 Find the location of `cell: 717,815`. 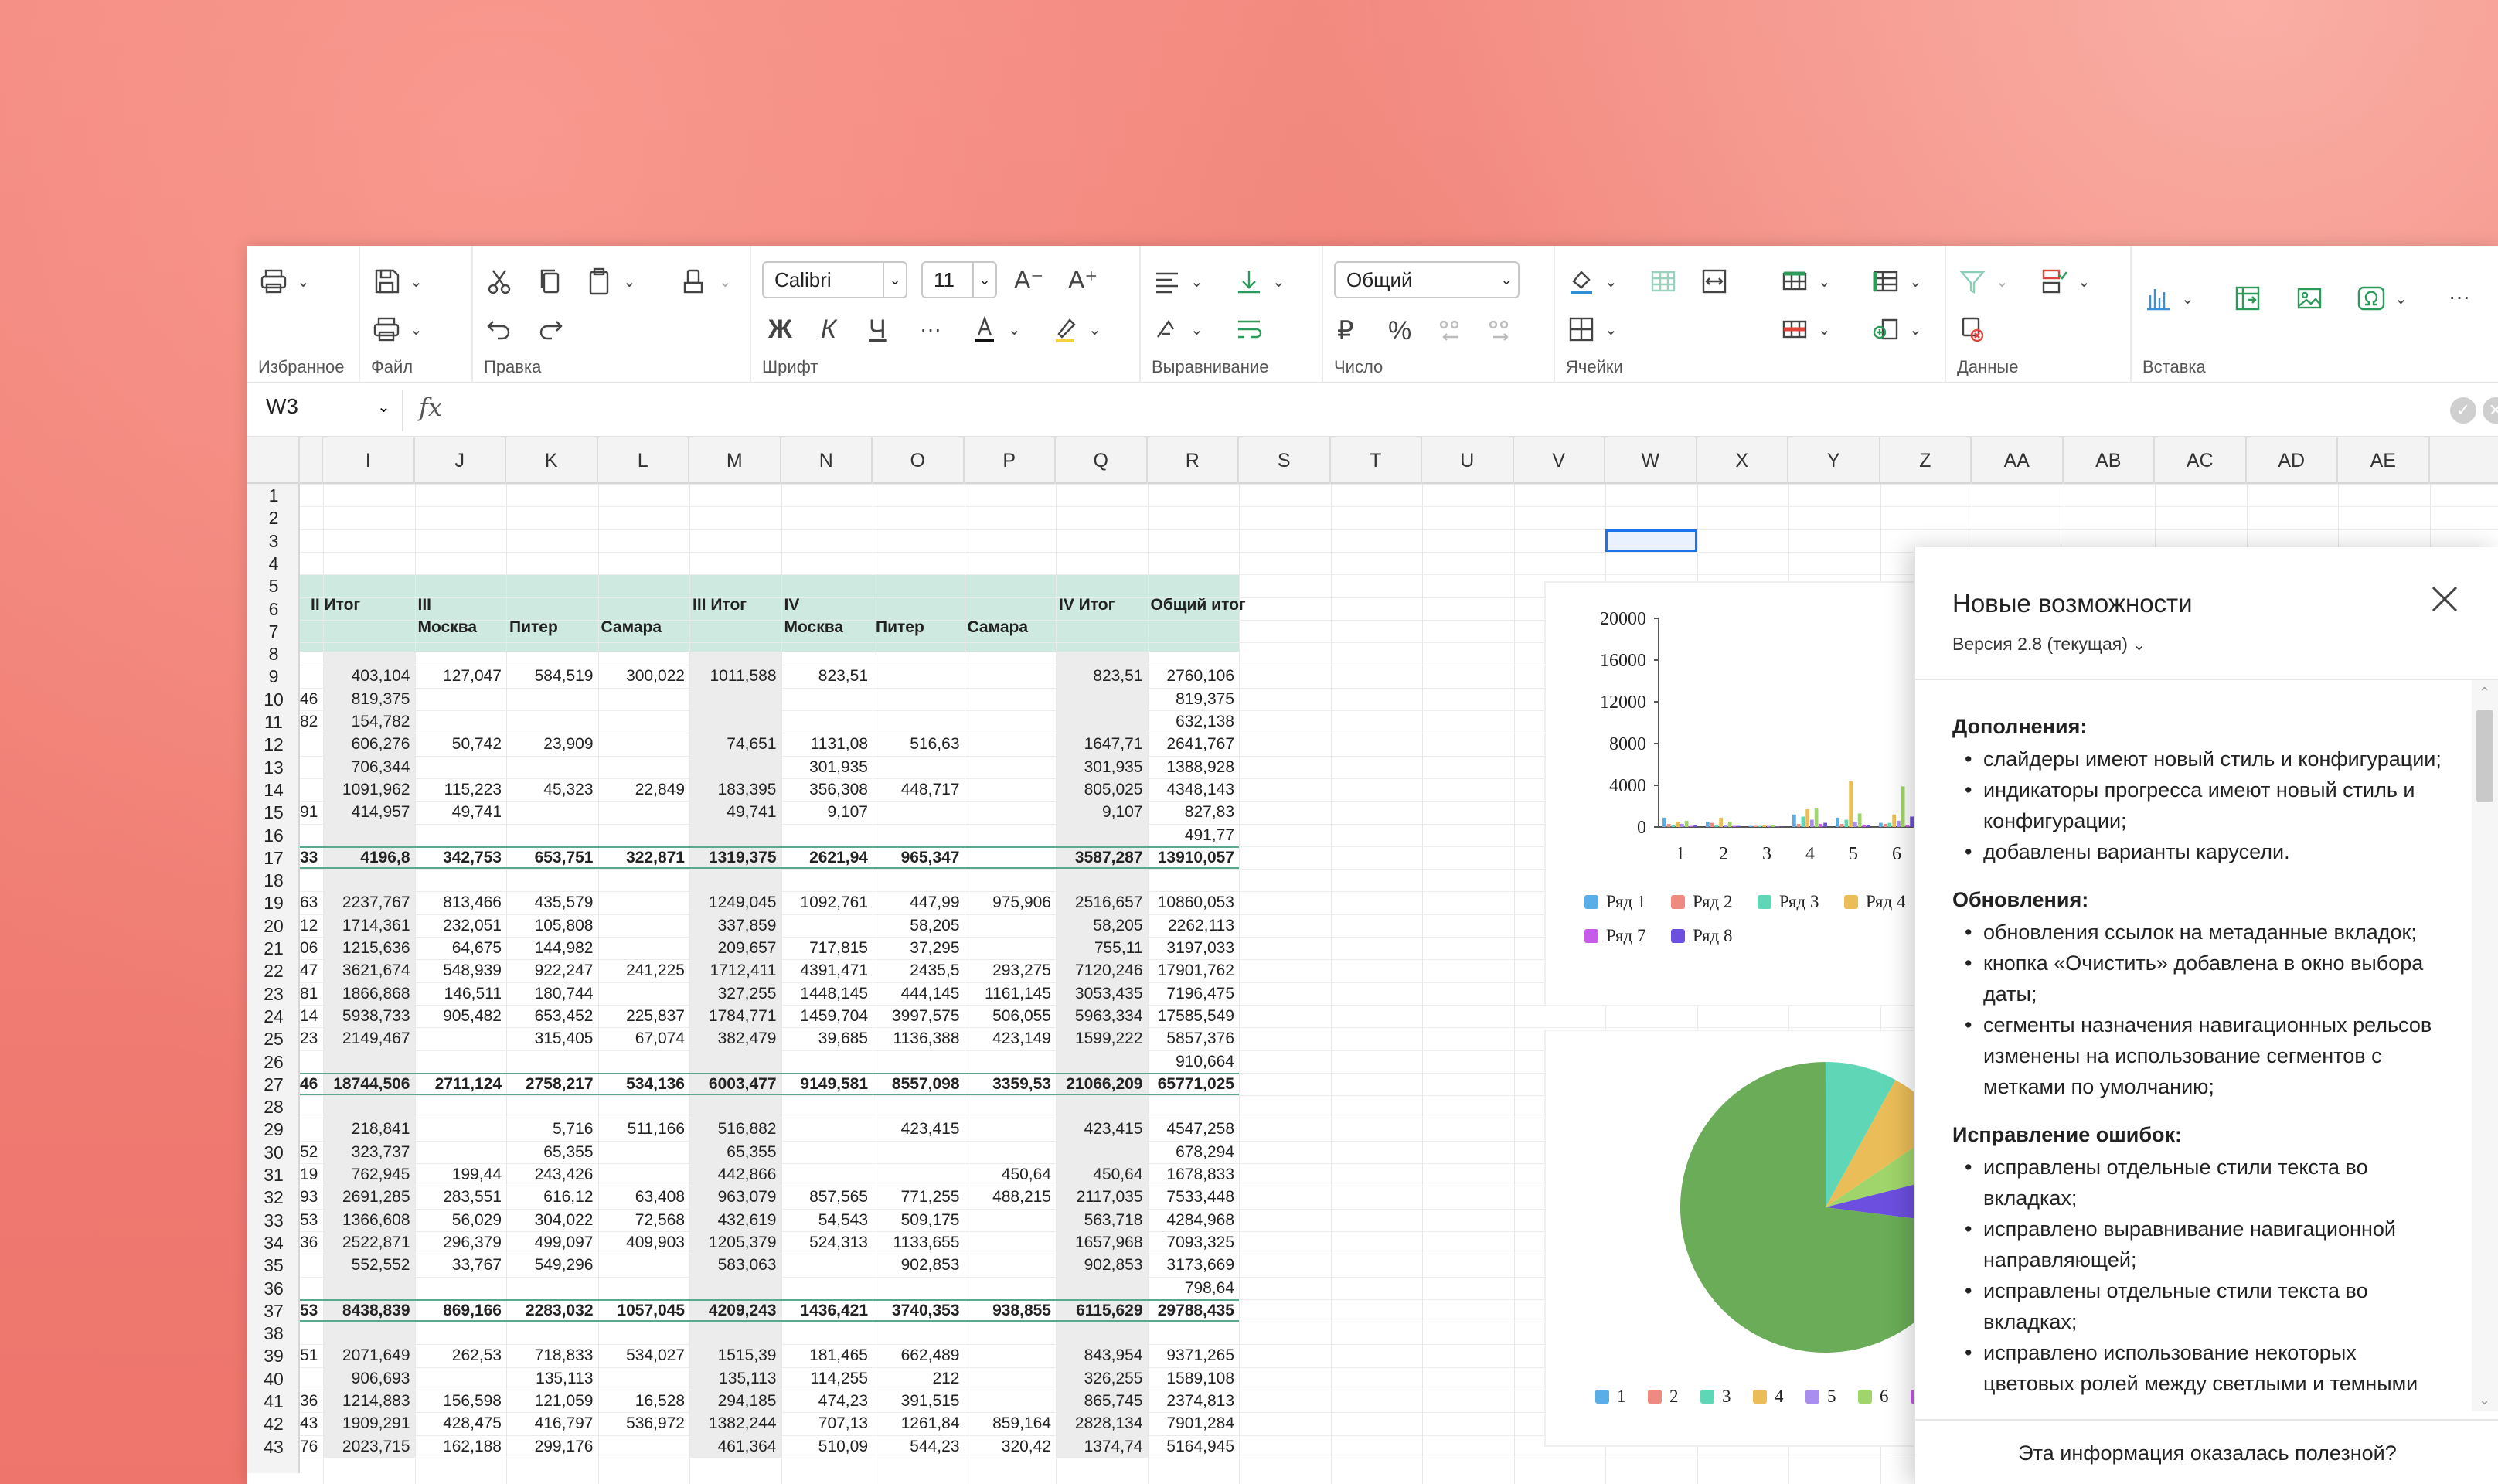

cell: 717,815 is located at coordinates (827, 948).